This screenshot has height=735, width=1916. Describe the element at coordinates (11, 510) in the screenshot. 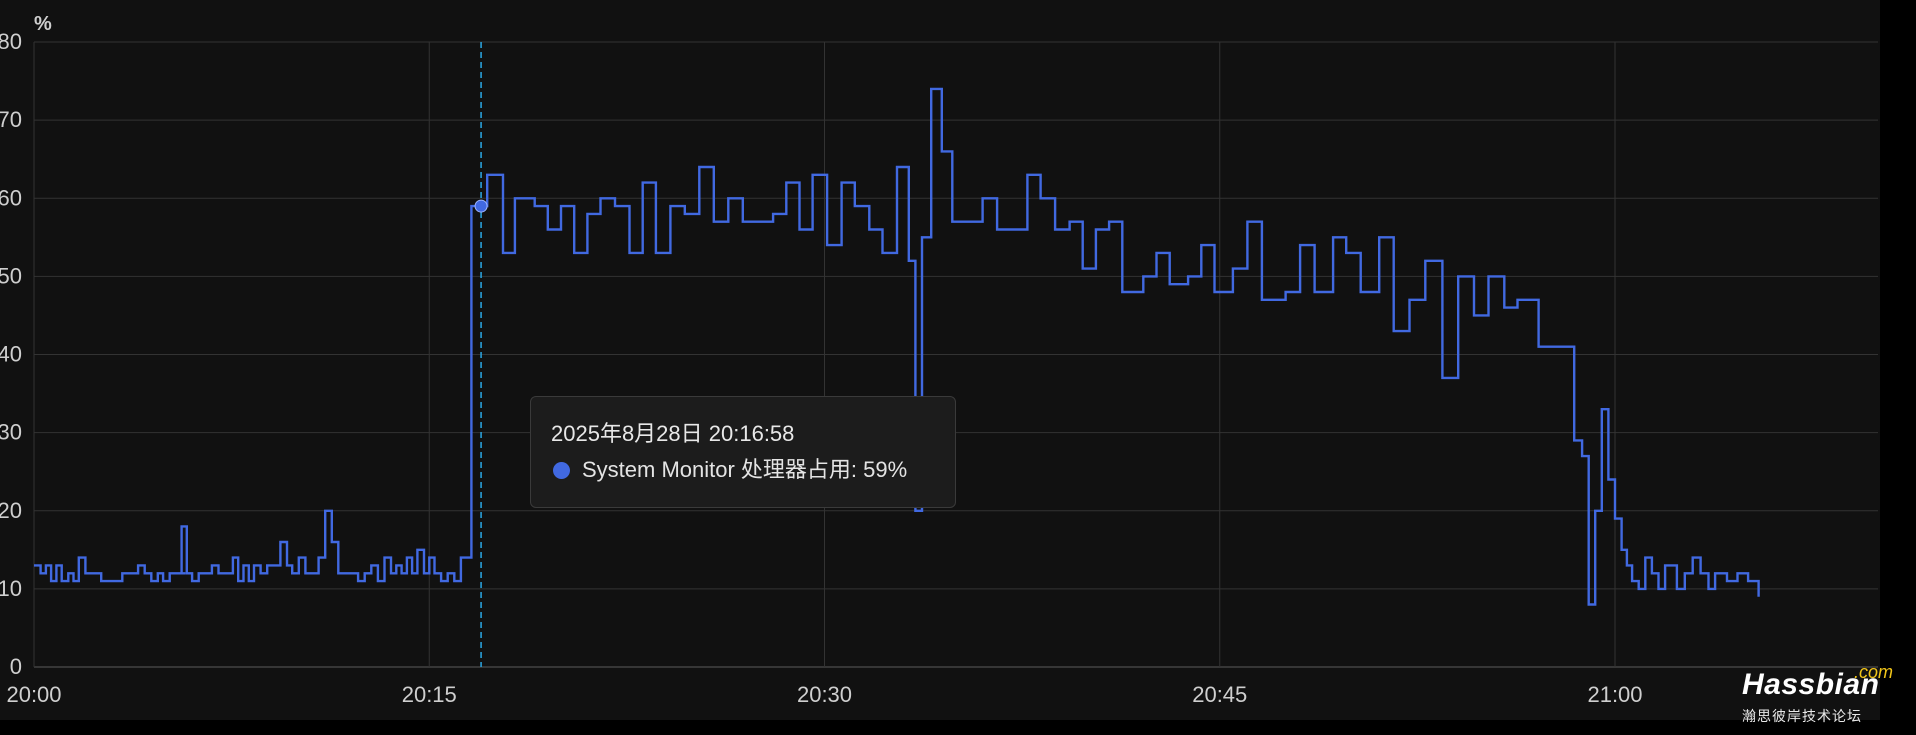

I see `y-tick-label: 20` at that location.